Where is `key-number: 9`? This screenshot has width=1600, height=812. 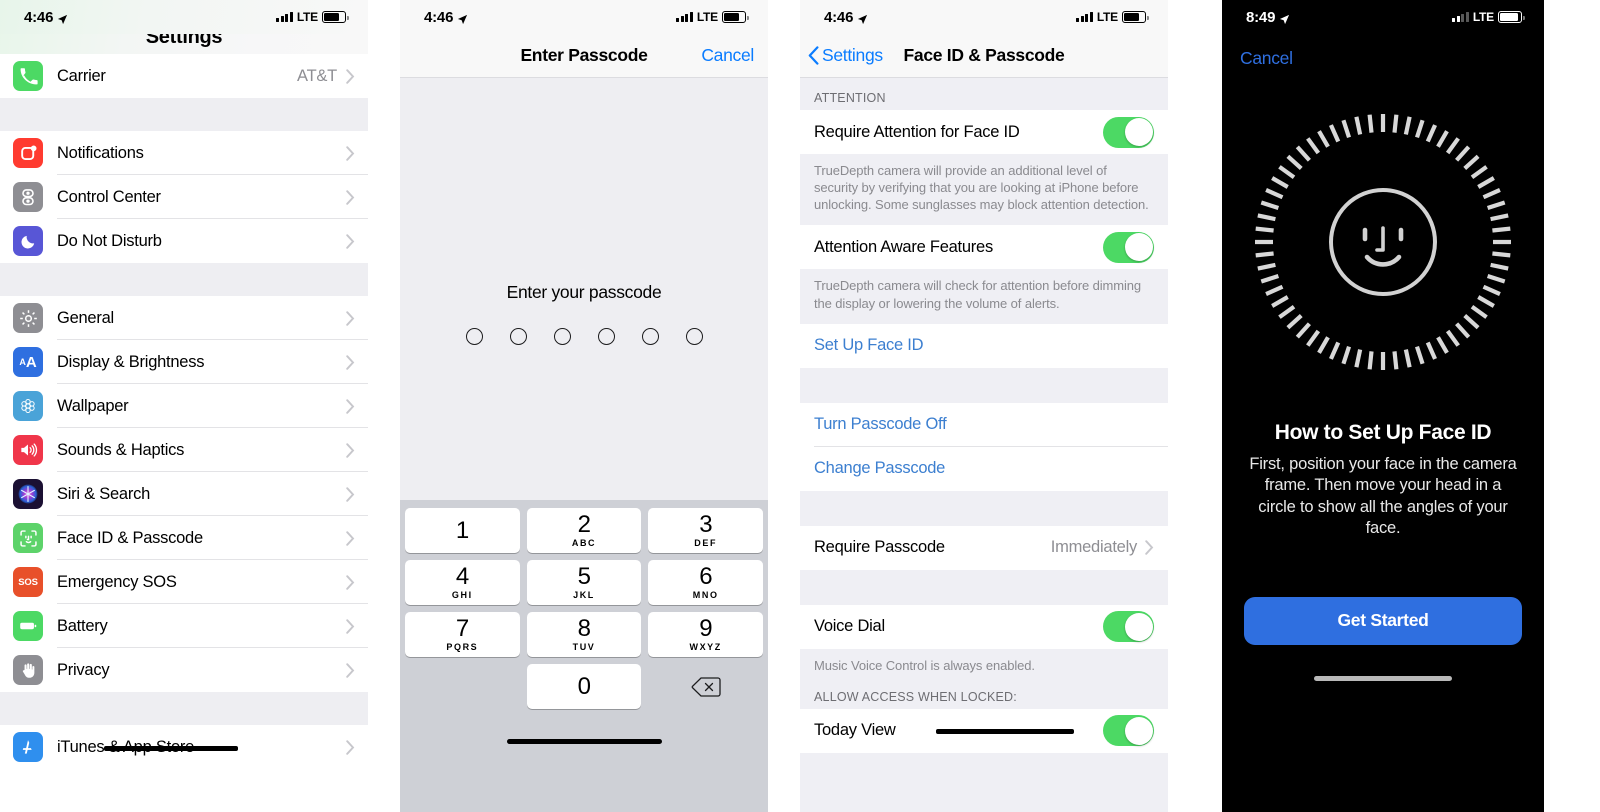 key-number: 9 is located at coordinates (706, 628).